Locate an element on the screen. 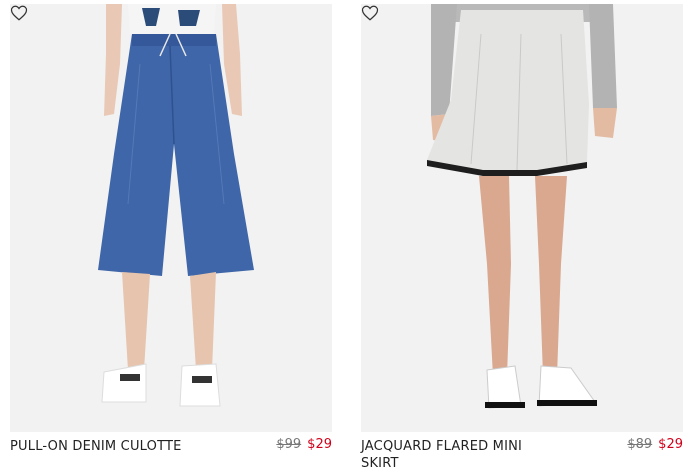  product-info: PULL-ON DENIM CULOTTE $99 $29 is located at coordinates (171, 454).